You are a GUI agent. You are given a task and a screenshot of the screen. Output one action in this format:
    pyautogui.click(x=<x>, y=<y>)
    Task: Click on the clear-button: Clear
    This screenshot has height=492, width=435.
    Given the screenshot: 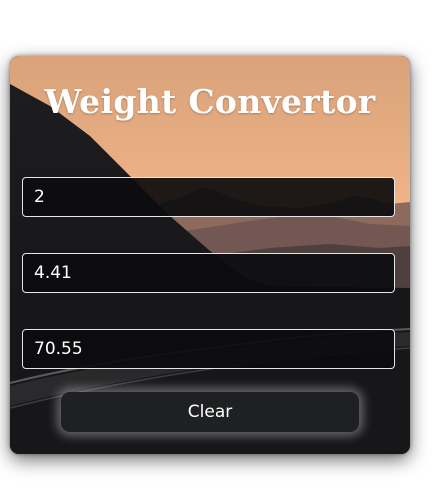 What is the action you would take?
    pyautogui.click(x=210, y=412)
    